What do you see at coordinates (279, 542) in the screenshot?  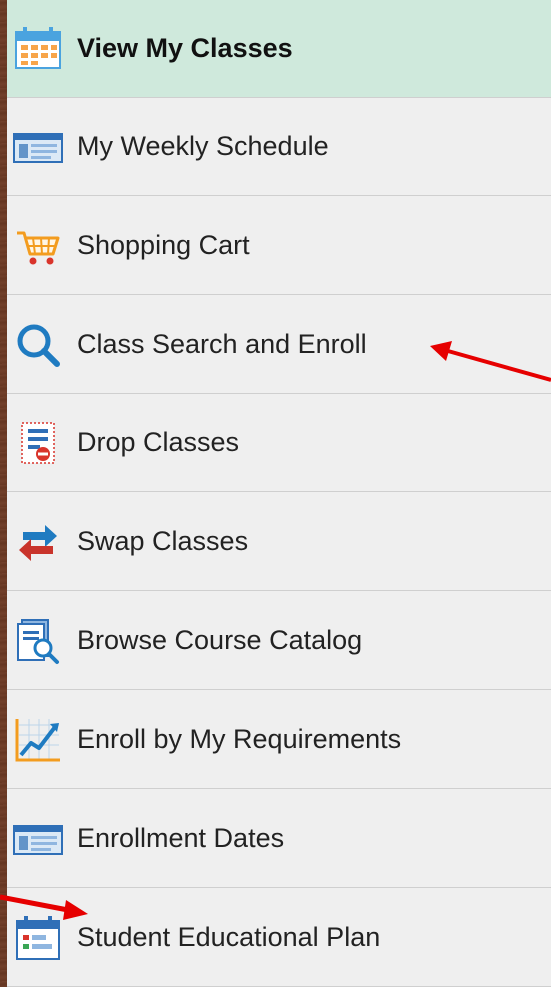 I see `menu-item-swap-classes: Swap Classes` at bounding box center [279, 542].